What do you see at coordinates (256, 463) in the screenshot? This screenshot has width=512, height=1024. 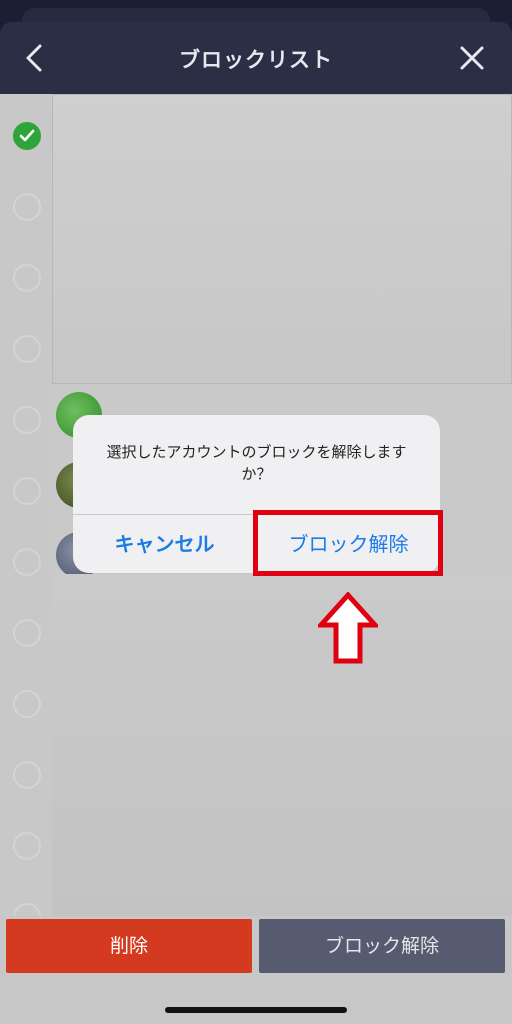 I see `dialog-message: 選択したアカウントのブロックを解除しますか？` at bounding box center [256, 463].